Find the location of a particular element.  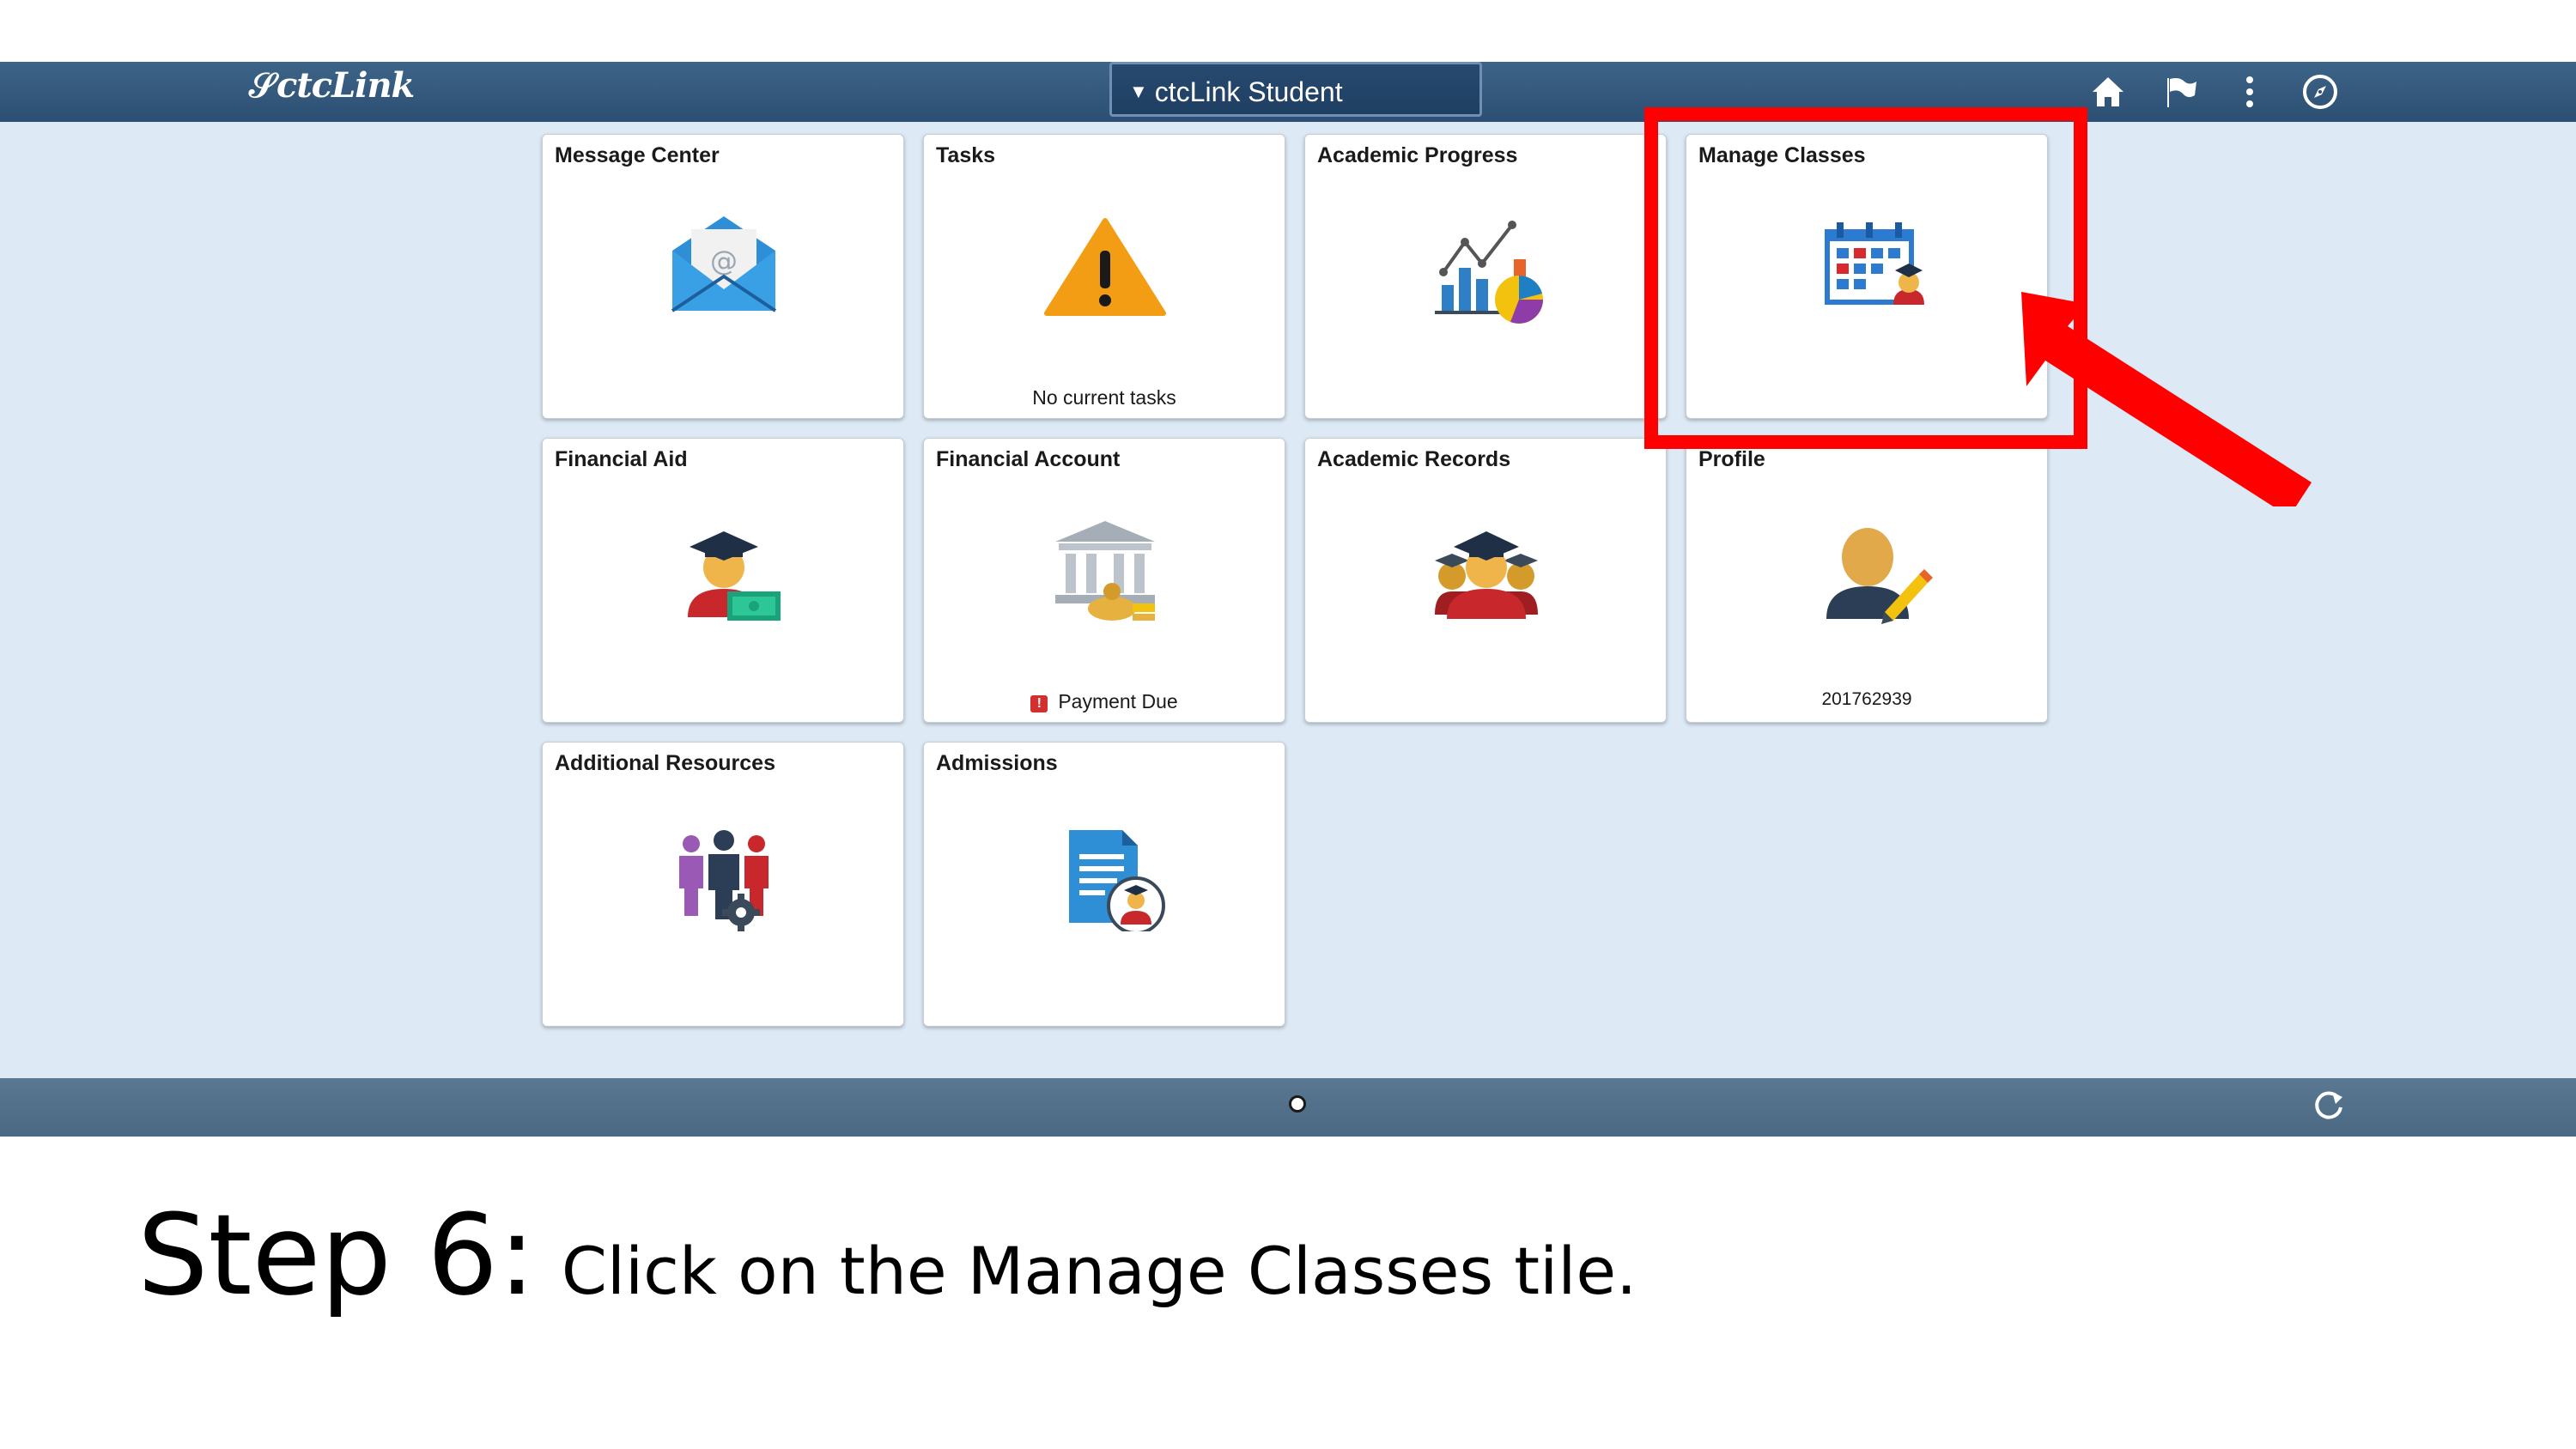

tile-subtitle: No current tasks is located at coordinates (1104, 397).